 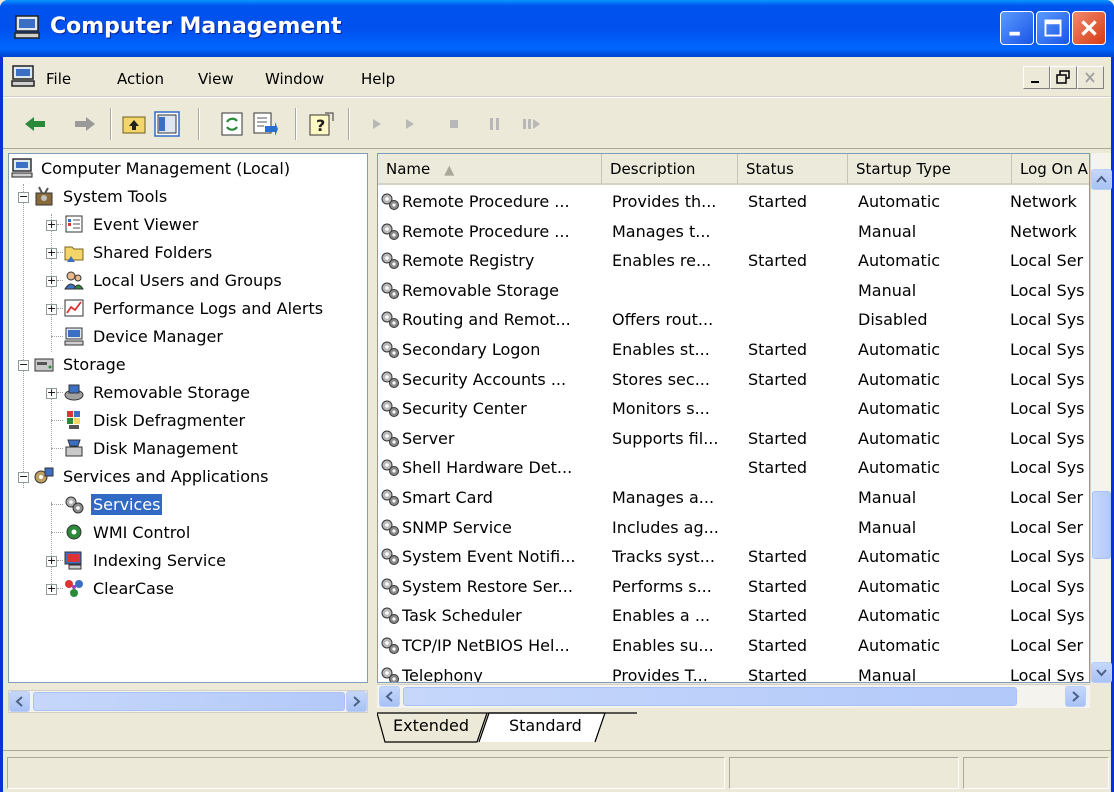 I want to click on menu-file: File, so click(x=58, y=79).